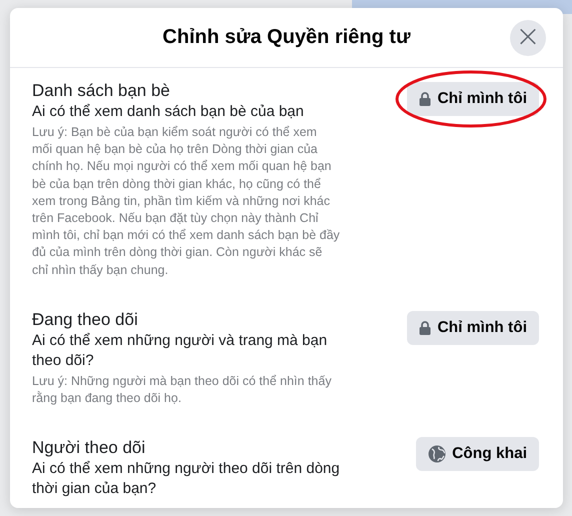  I want to click on section-title: Danh sách bạn bè, so click(101, 91).